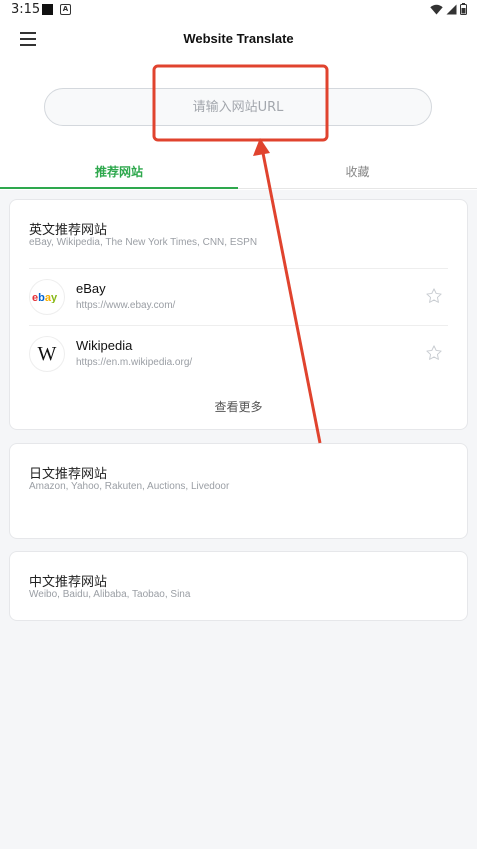 The height and width of the screenshot is (849, 477). Describe the element at coordinates (134, 362) in the screenshot. I see `site-url: https://en.m.wikipedia.org/` at that location.